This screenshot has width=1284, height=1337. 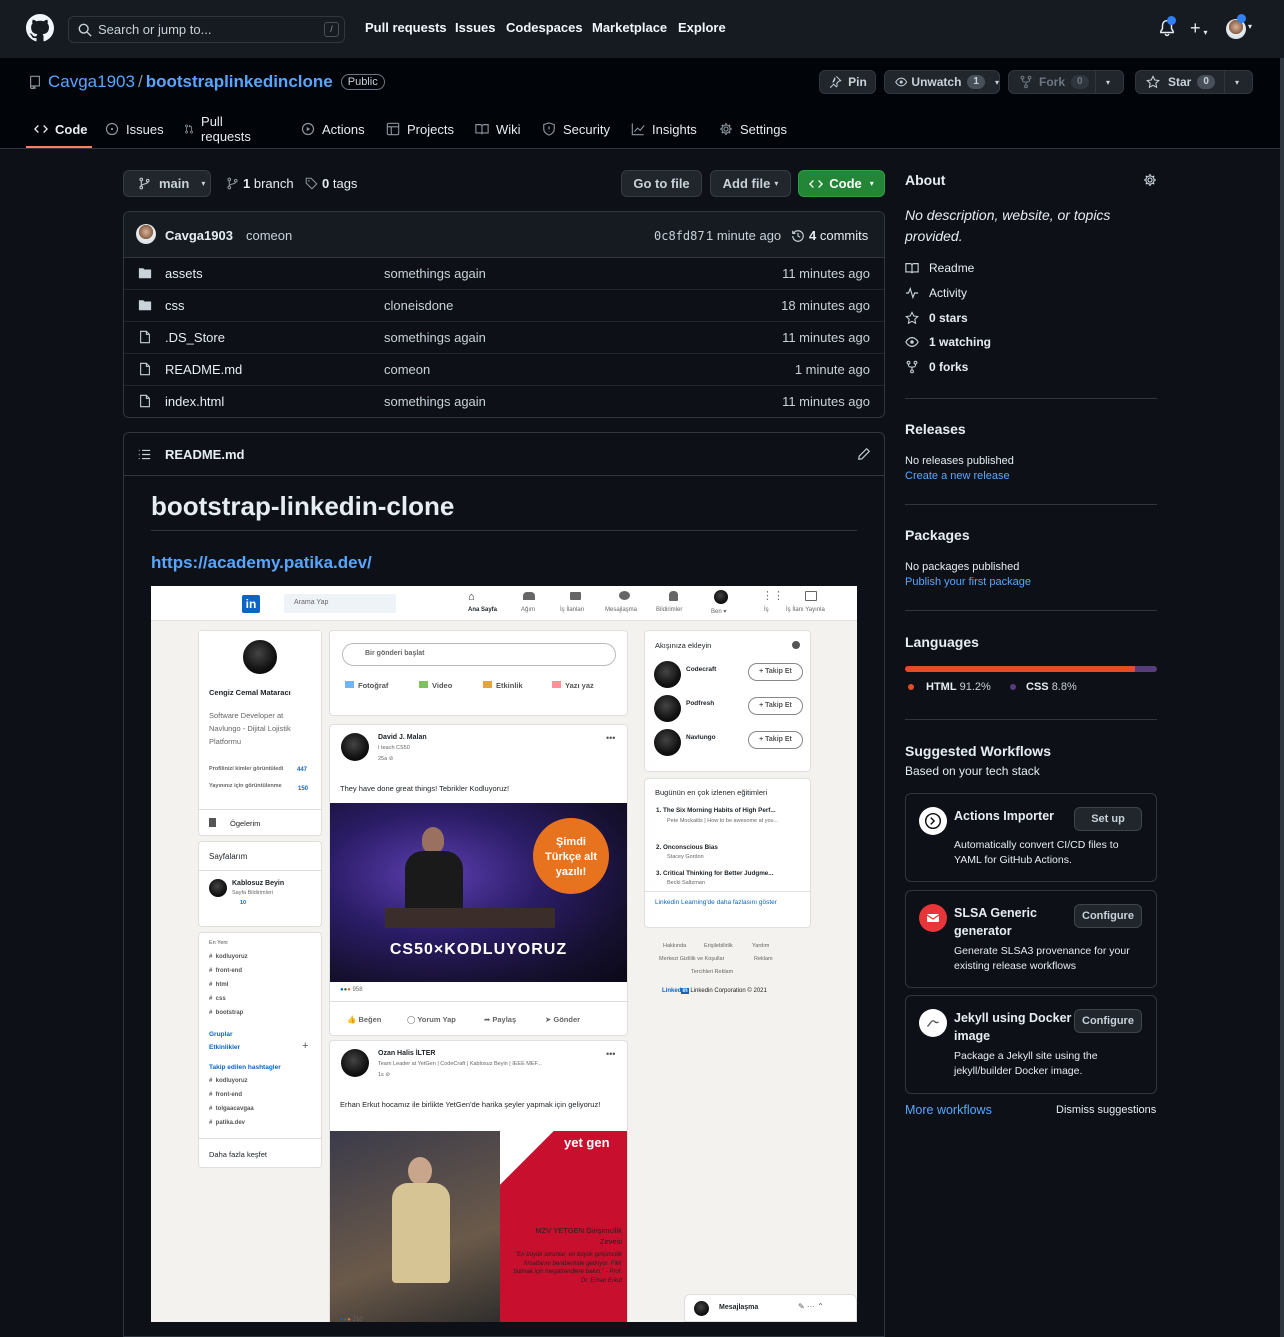 I want to click on commit-author: Cavga1903, so click(x=199, y=235).